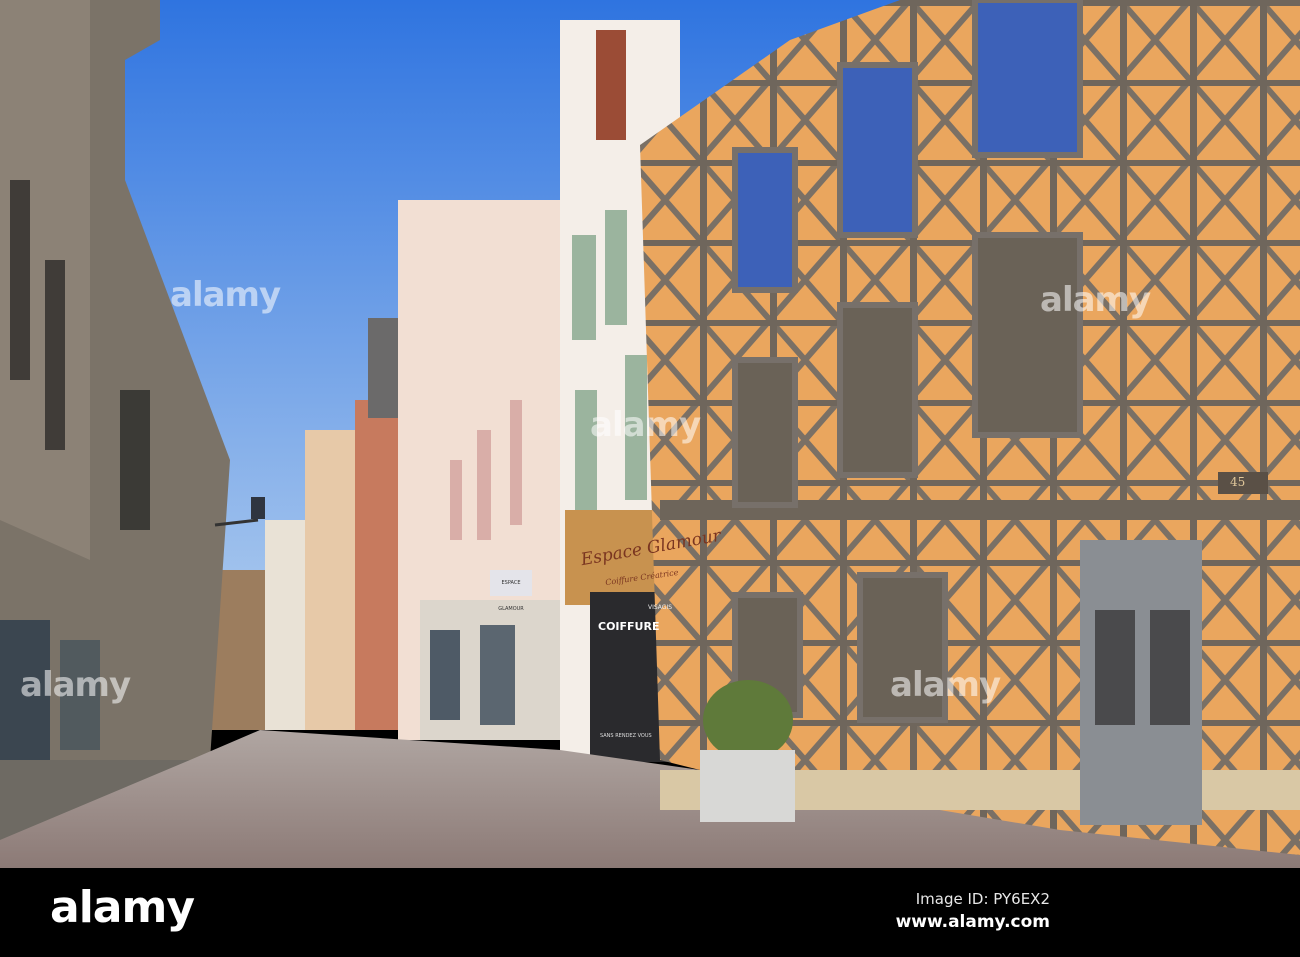 The image size is (1300, 957). What do you see at coordinates (972, 922) in the screenshot?
I see `alamy-url: www.alamy.com` at bounding box center [972, 922].